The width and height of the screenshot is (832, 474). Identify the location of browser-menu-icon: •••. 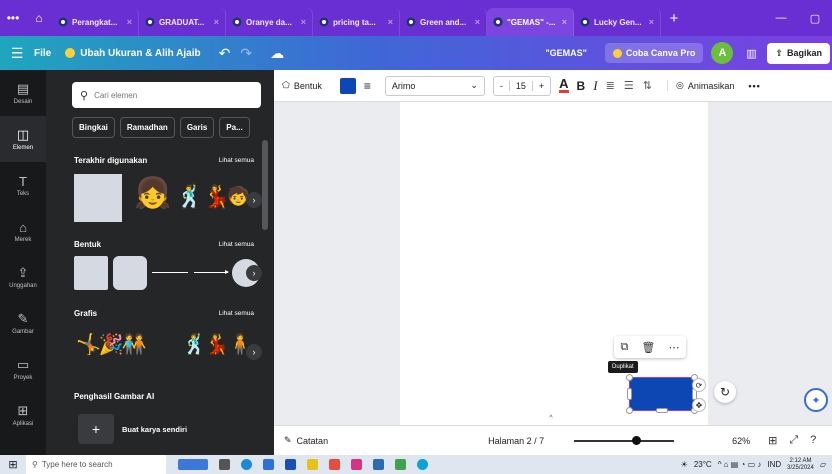
(13, 18).